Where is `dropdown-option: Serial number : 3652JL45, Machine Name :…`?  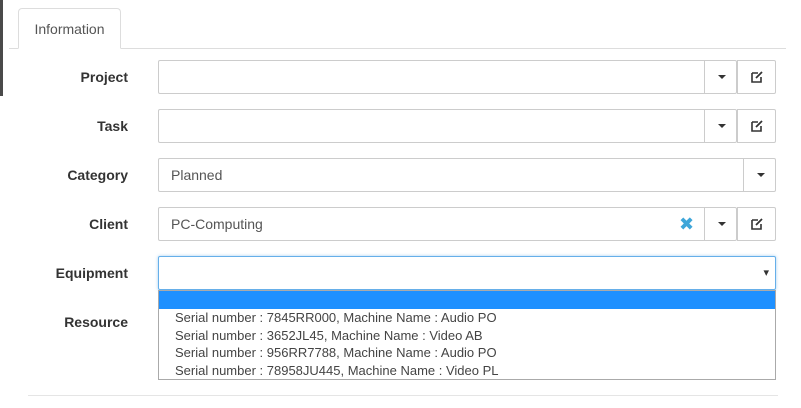 dropdown-option: Serial number : 3652JL45, Machine Name :… is located at coordinates (329, 335).